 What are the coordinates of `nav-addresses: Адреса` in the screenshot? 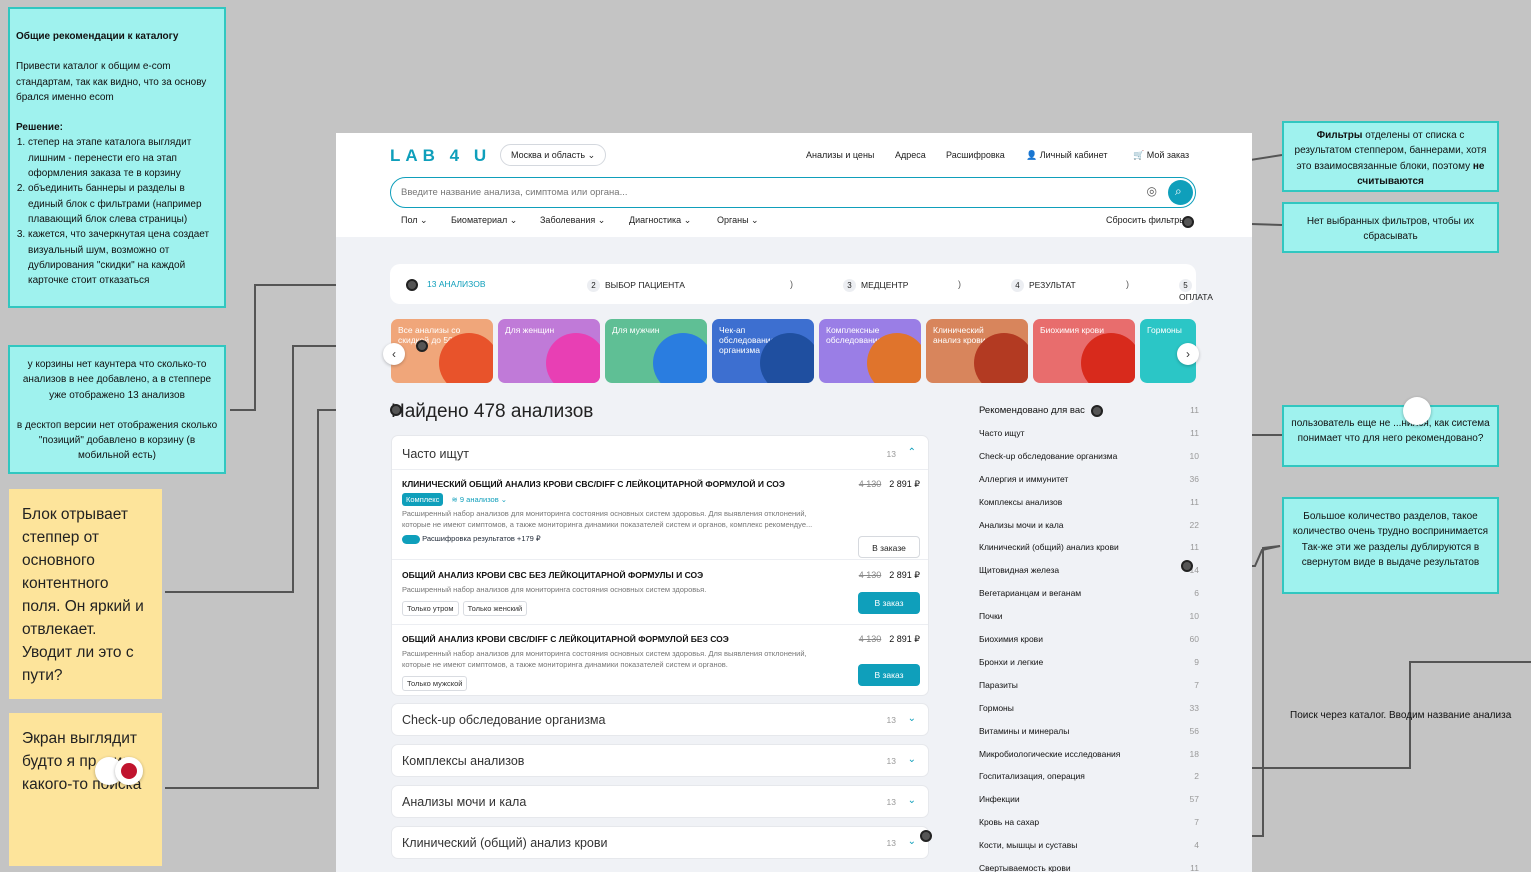 It's located at (910, 155).